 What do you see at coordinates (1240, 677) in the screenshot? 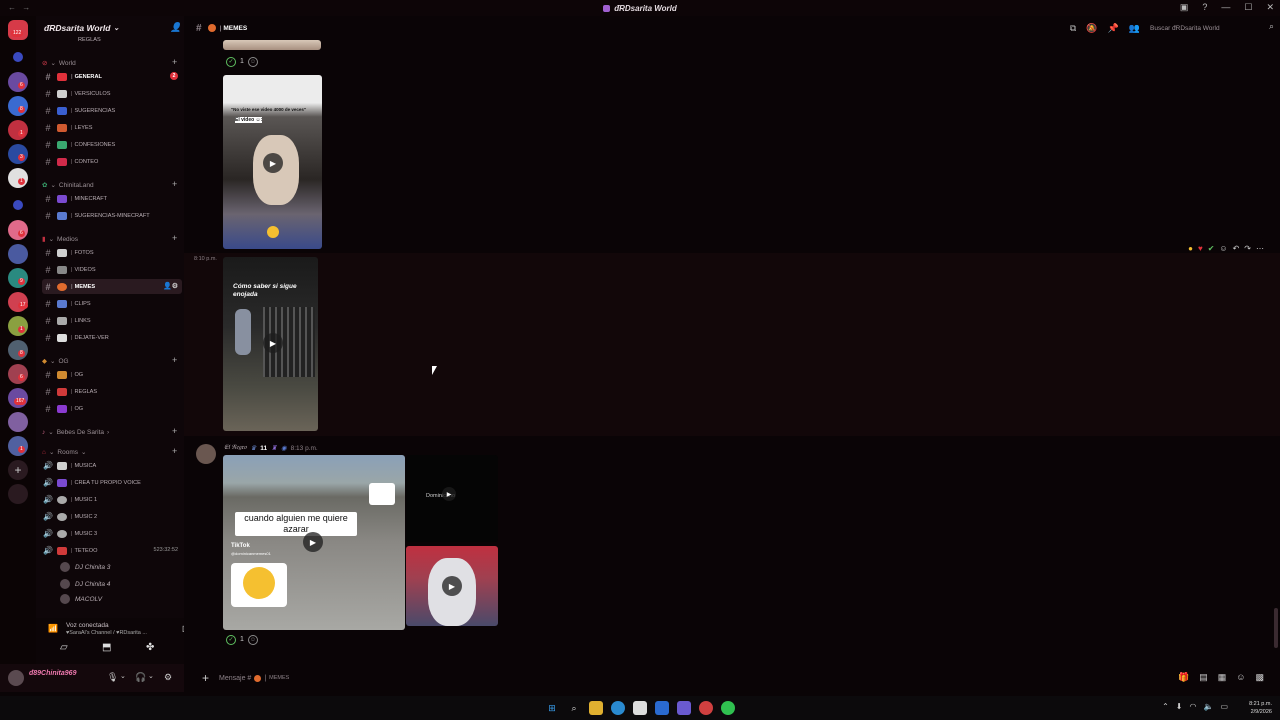
I see `emoji-icon: ☺` at bounding box center [1240, 677].